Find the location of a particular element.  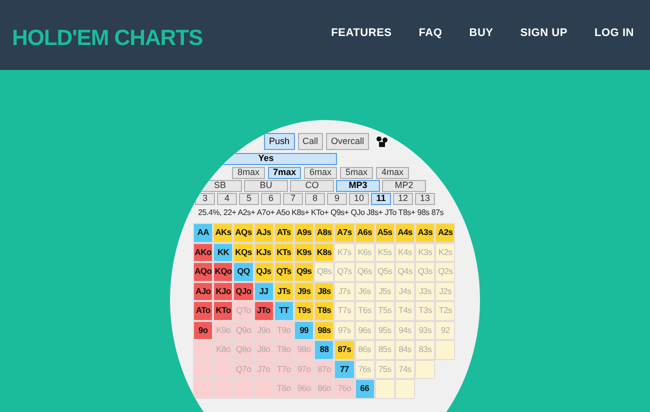

hand-cell: AQs is located at coordinates (243, 232).